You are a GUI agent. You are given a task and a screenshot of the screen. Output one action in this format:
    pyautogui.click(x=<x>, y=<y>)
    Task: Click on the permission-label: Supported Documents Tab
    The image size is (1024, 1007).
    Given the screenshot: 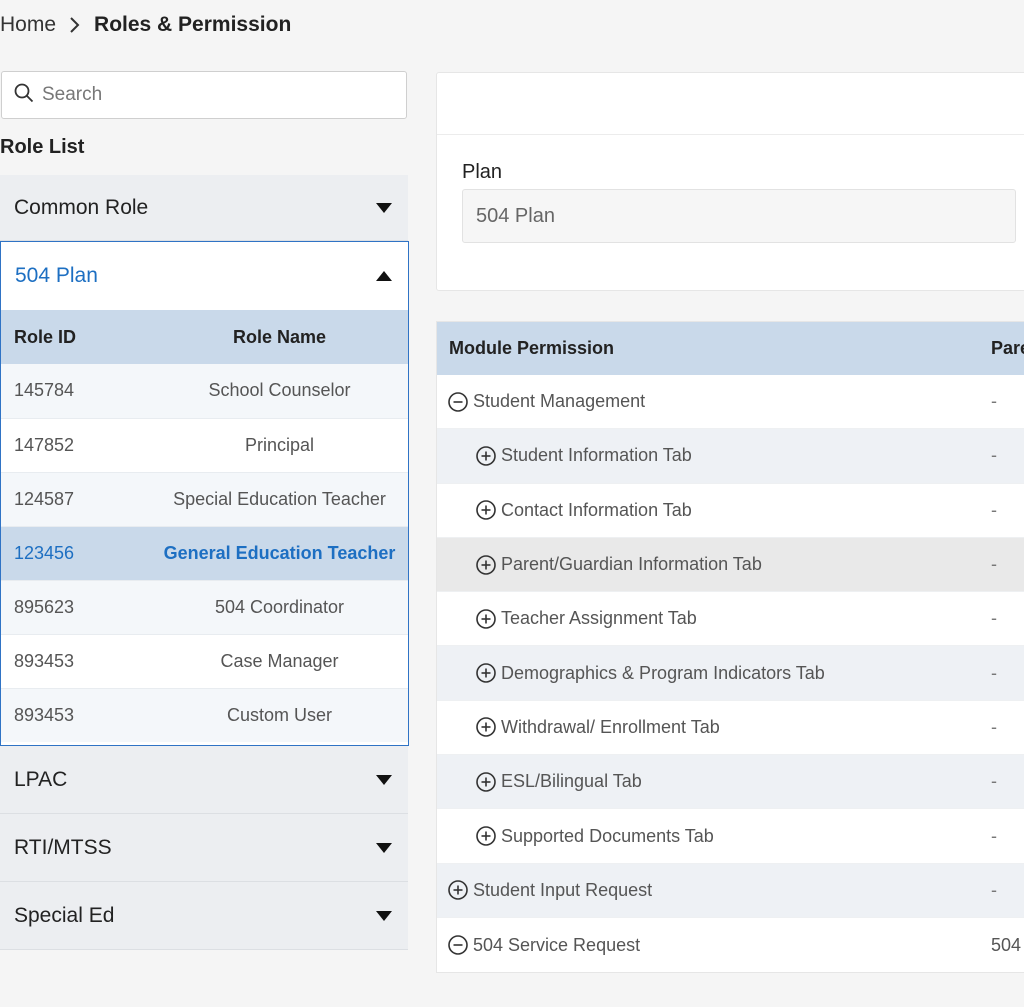 What is the action you would take?
    pyautogui.click(x=607, y=835)
    